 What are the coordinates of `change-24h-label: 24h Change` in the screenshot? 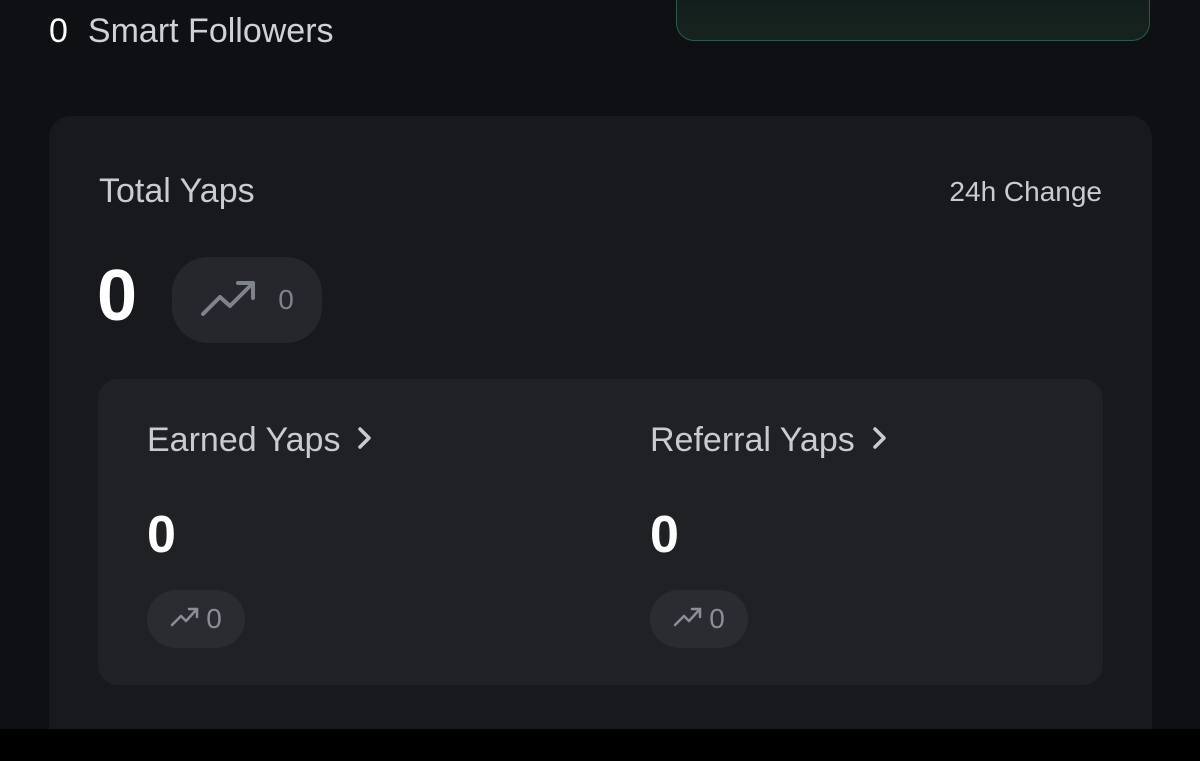 It's located at (1025, 191).